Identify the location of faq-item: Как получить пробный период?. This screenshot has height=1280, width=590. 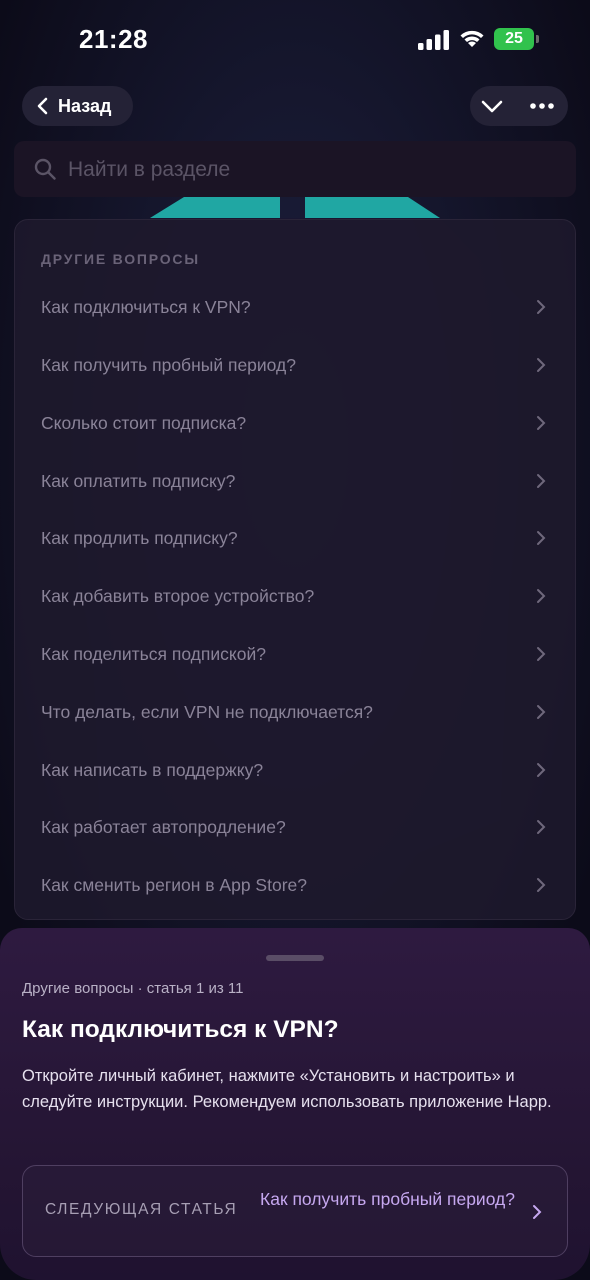
(295, 365).